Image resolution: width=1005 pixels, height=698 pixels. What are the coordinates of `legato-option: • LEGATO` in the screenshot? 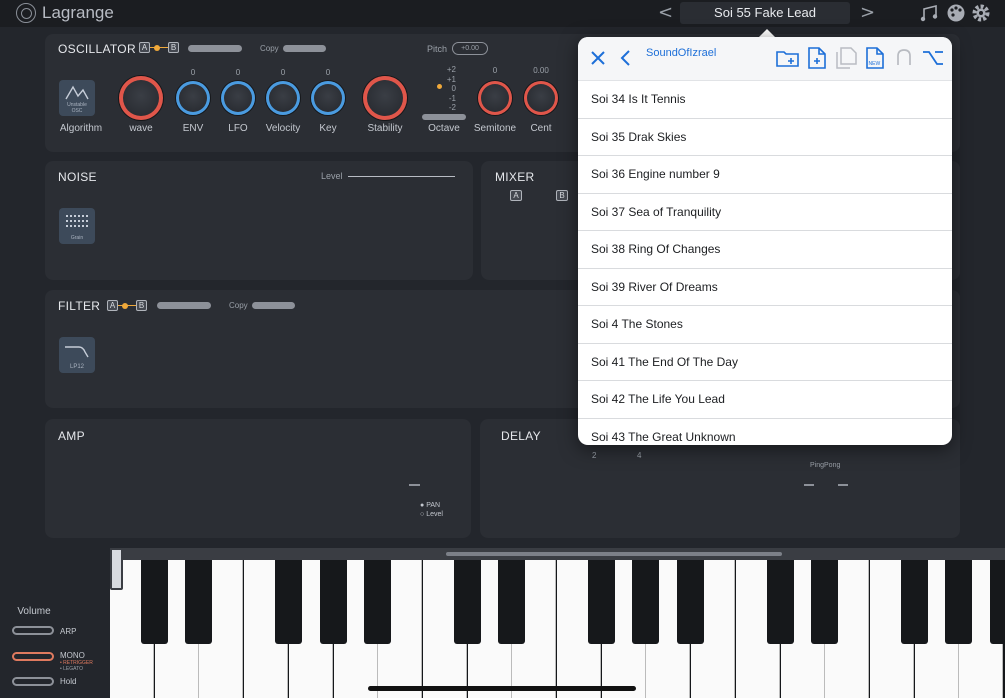 It's located at (71, 669).